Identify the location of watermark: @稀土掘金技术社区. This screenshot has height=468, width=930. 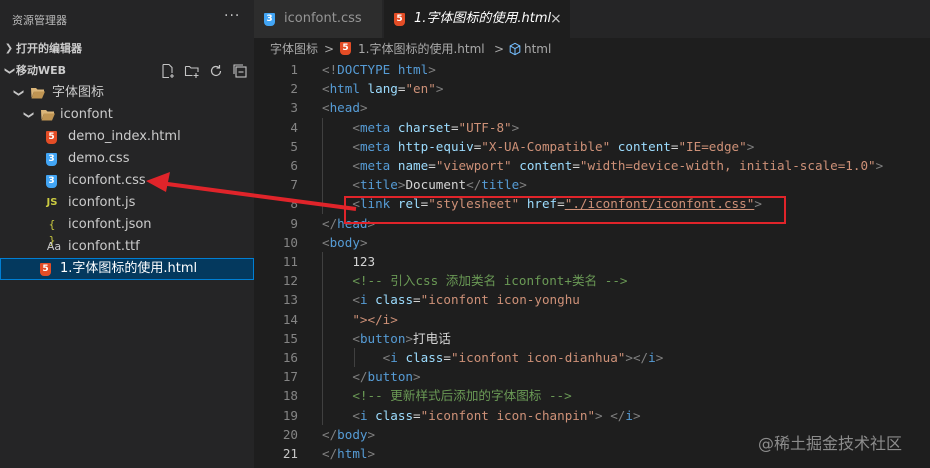
(830, 443).